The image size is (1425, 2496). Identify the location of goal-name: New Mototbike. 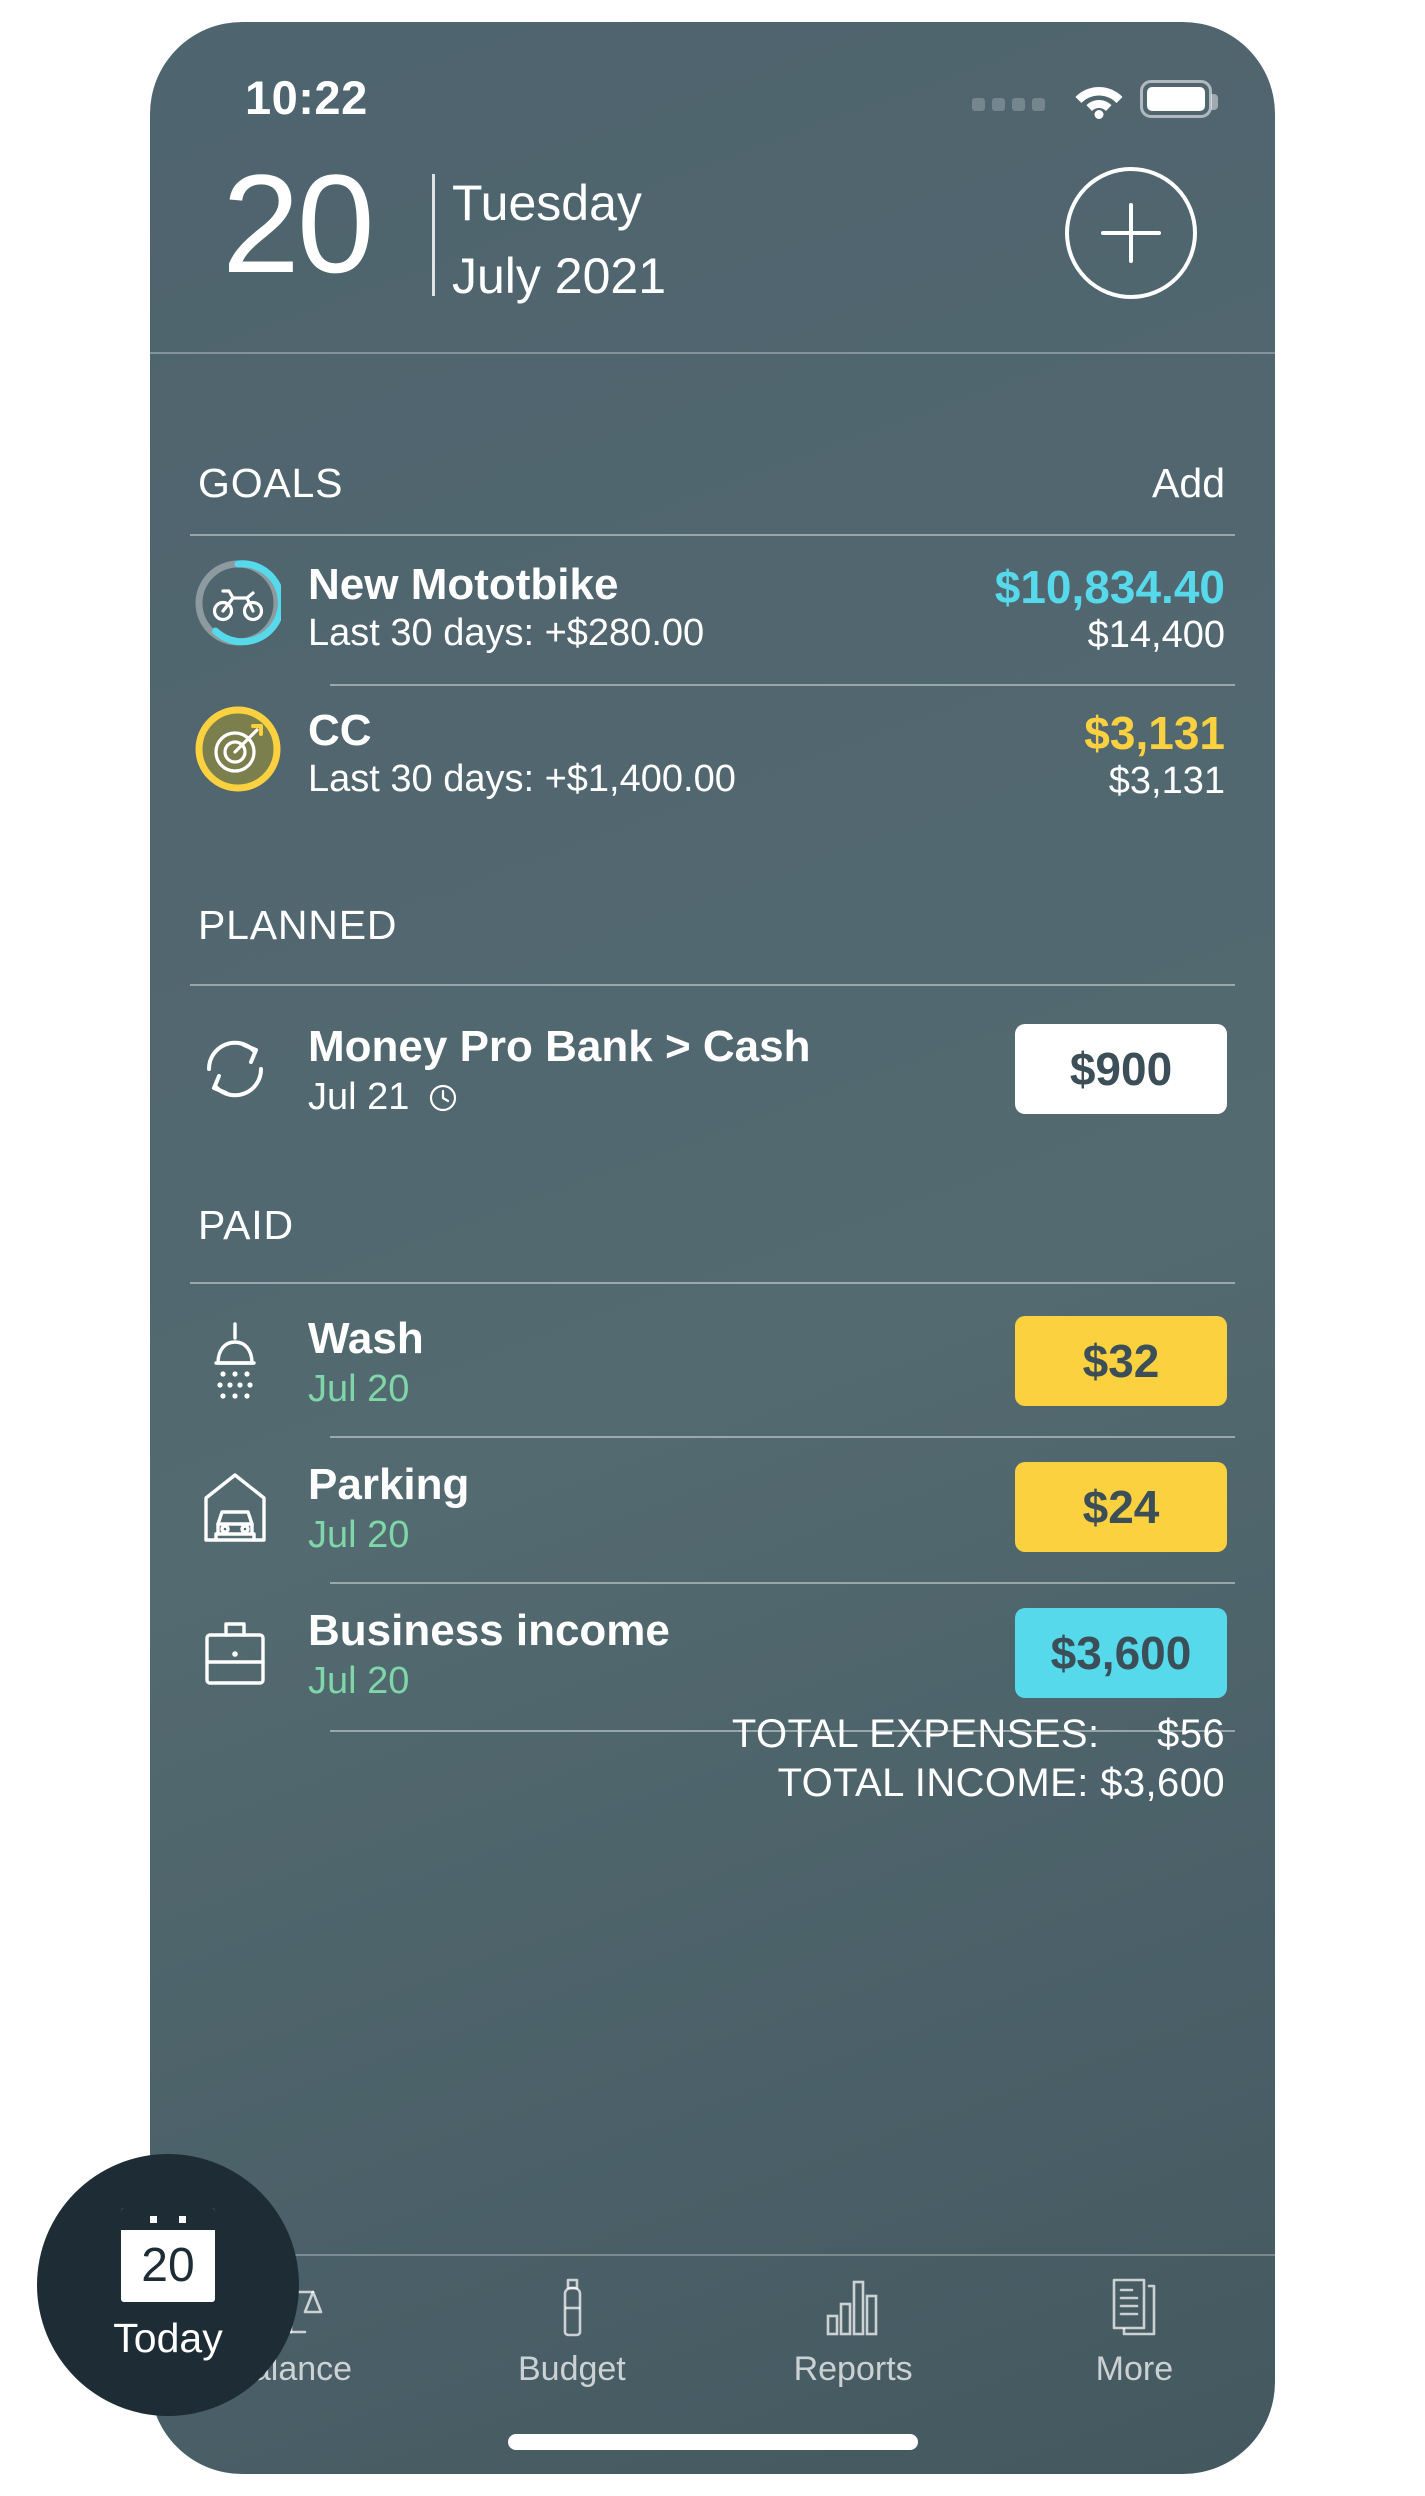
(463, 584).